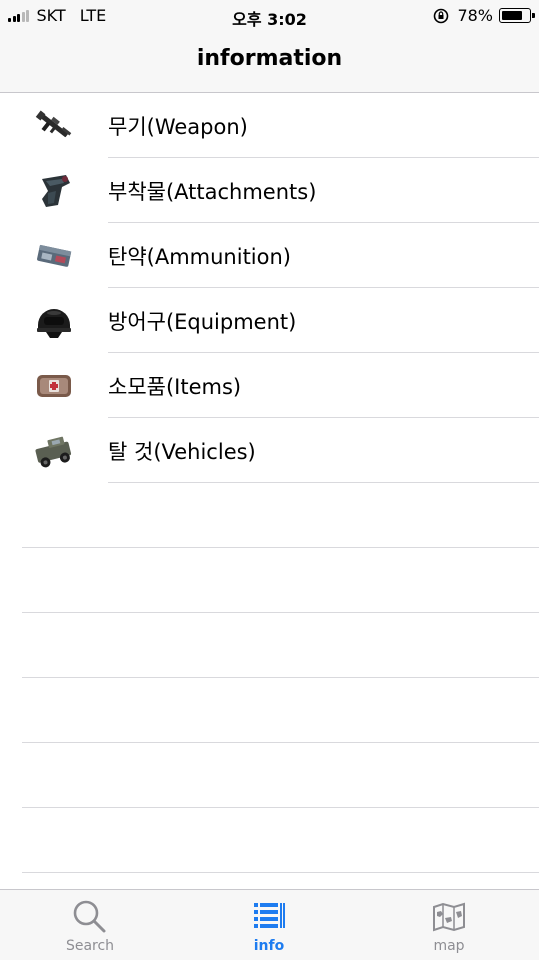 The image size is (539, 960). I want to click on rifle-icon, so click(53, 124).